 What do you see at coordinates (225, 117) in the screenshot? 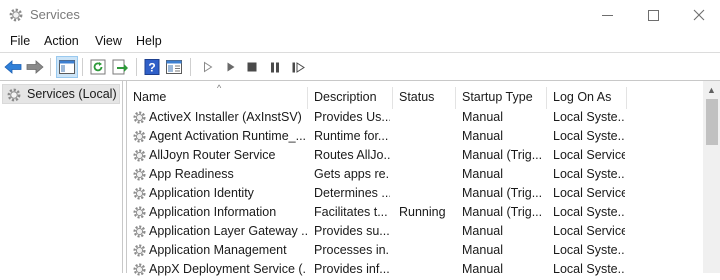
I see `service-name: ActiveX Installer (AxInstSV)` at bounding box center [225, 117].